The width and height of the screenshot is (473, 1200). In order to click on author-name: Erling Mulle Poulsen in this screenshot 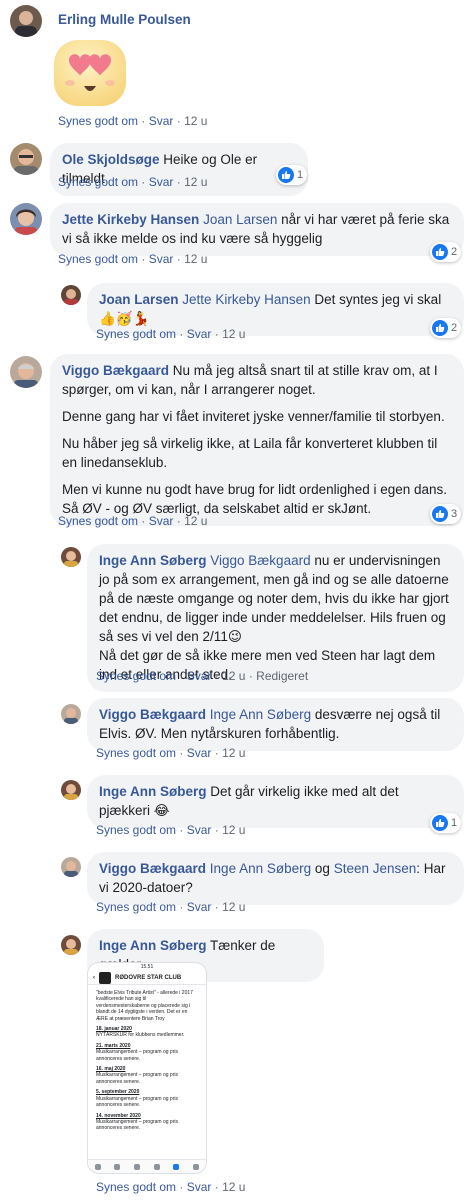, I will do `click(124, 19)`.